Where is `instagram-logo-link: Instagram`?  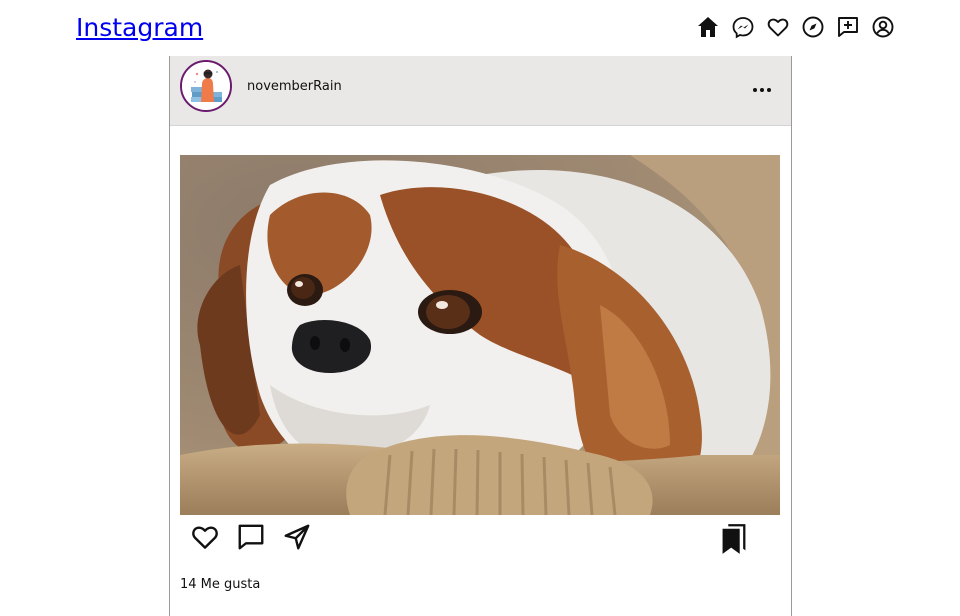 instagram-logo-link: Instagram is located at coordinates (133, 27).